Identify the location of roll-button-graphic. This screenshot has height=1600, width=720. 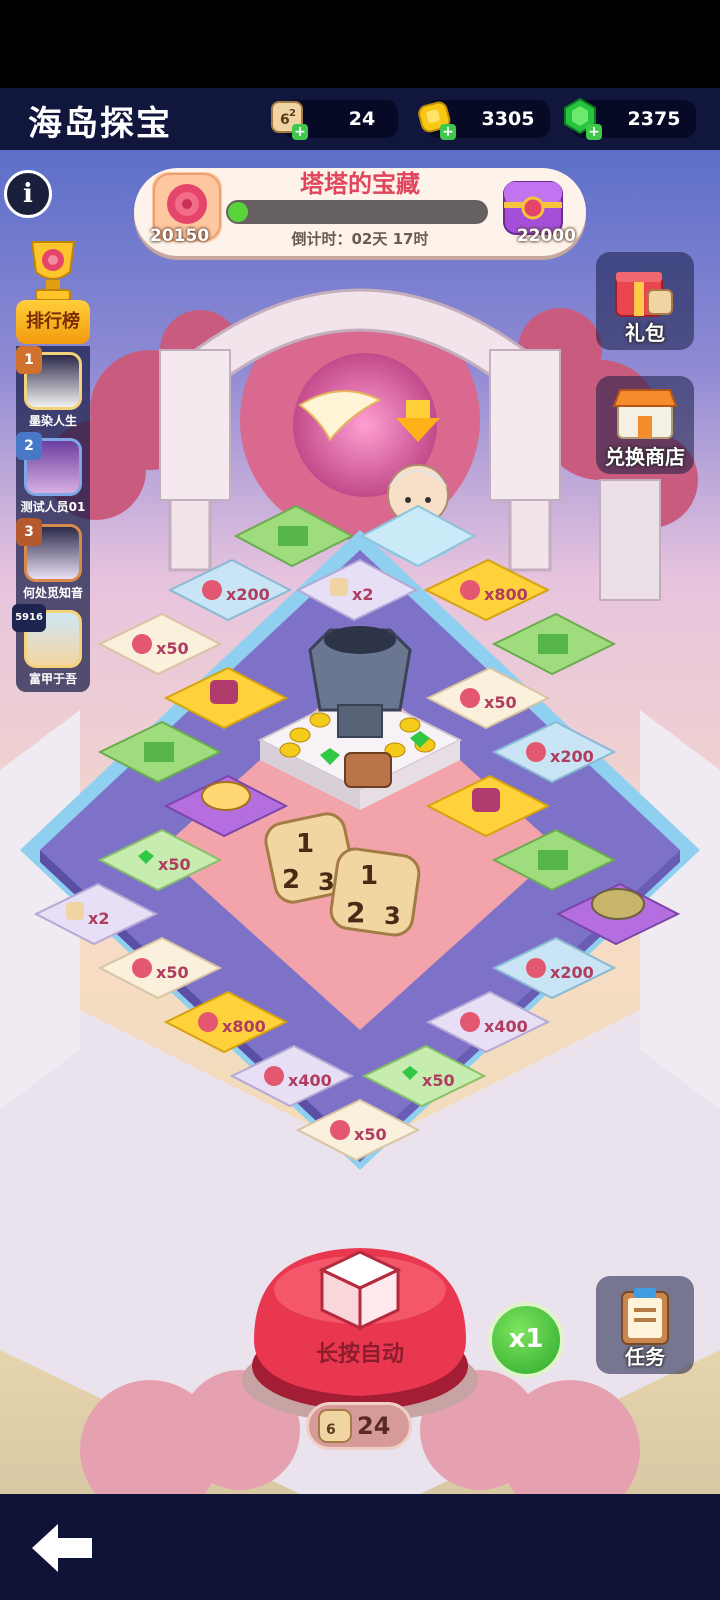
(360, 1335).